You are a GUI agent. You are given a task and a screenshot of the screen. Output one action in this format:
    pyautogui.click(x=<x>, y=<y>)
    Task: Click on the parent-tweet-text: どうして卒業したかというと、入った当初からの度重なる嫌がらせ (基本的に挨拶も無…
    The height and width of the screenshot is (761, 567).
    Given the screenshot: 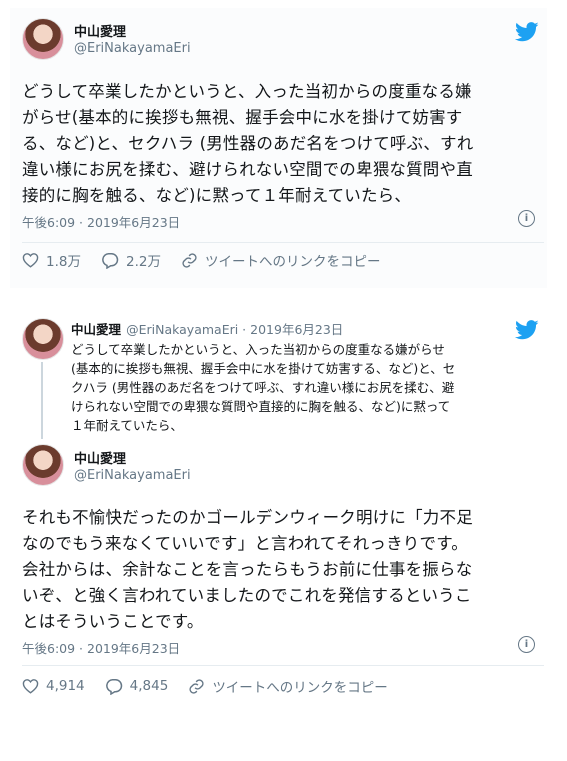 What is the action you would take?
    pyautogui.click(x=263, y=387)
    